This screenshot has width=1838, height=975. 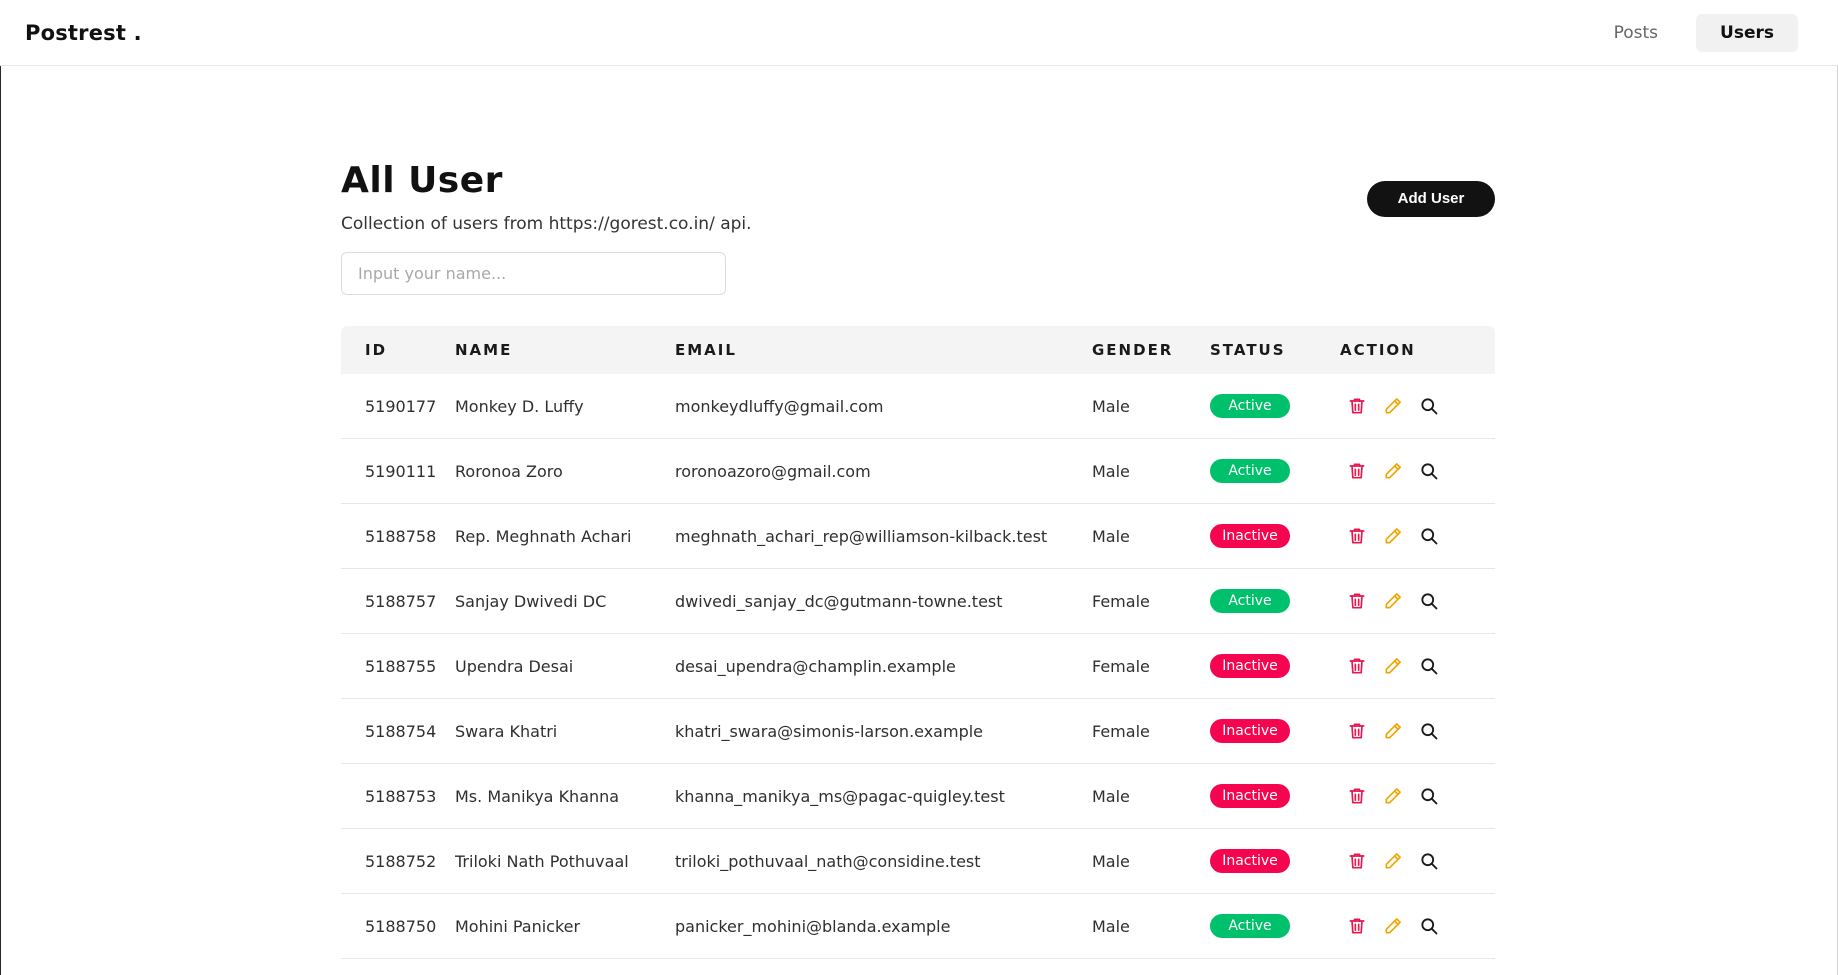 I want to click on user-name: Rep. Meghnath Achari, so click(x=543, y=536).